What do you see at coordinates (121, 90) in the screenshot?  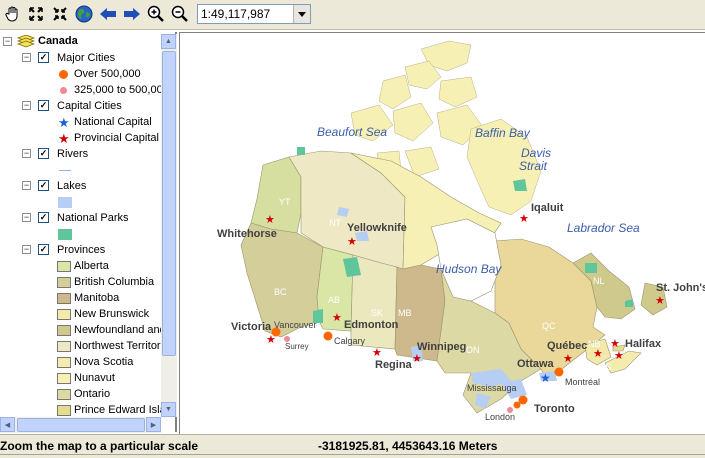 I see `legend-major-city-medium: 325,000 to 500,000` at bounding box center [121, 90].